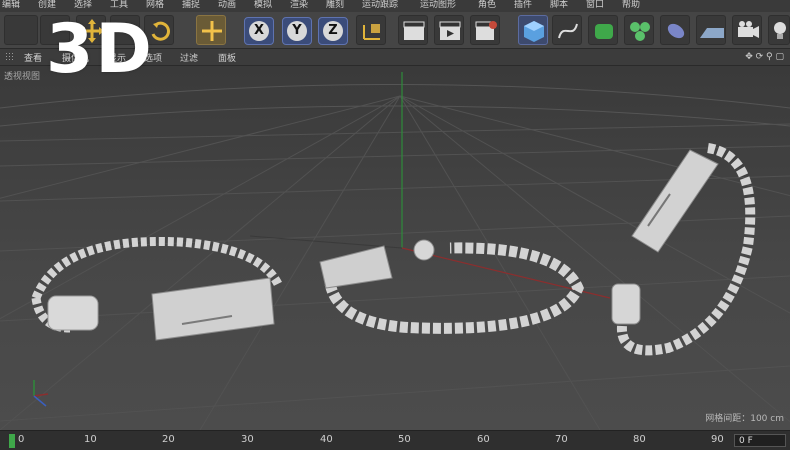 The height and width of the screenshot is (450, 790). I want to click on cloner-icon, so click(640, 31).